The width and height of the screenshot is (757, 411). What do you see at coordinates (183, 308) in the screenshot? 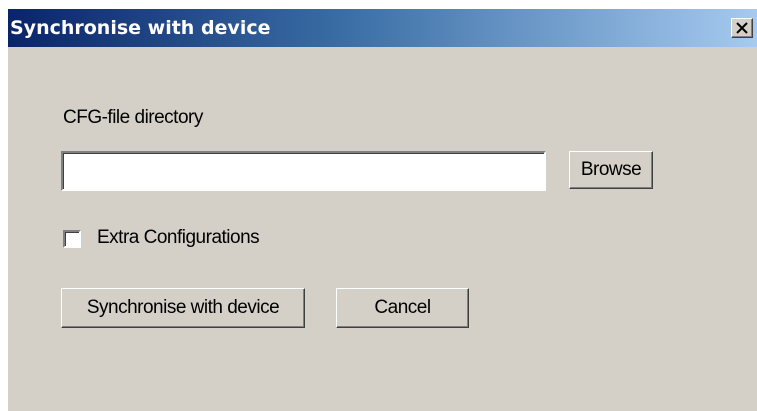
I see `synchronise-button: Synchronise with device` at bounding box center [183, 308].